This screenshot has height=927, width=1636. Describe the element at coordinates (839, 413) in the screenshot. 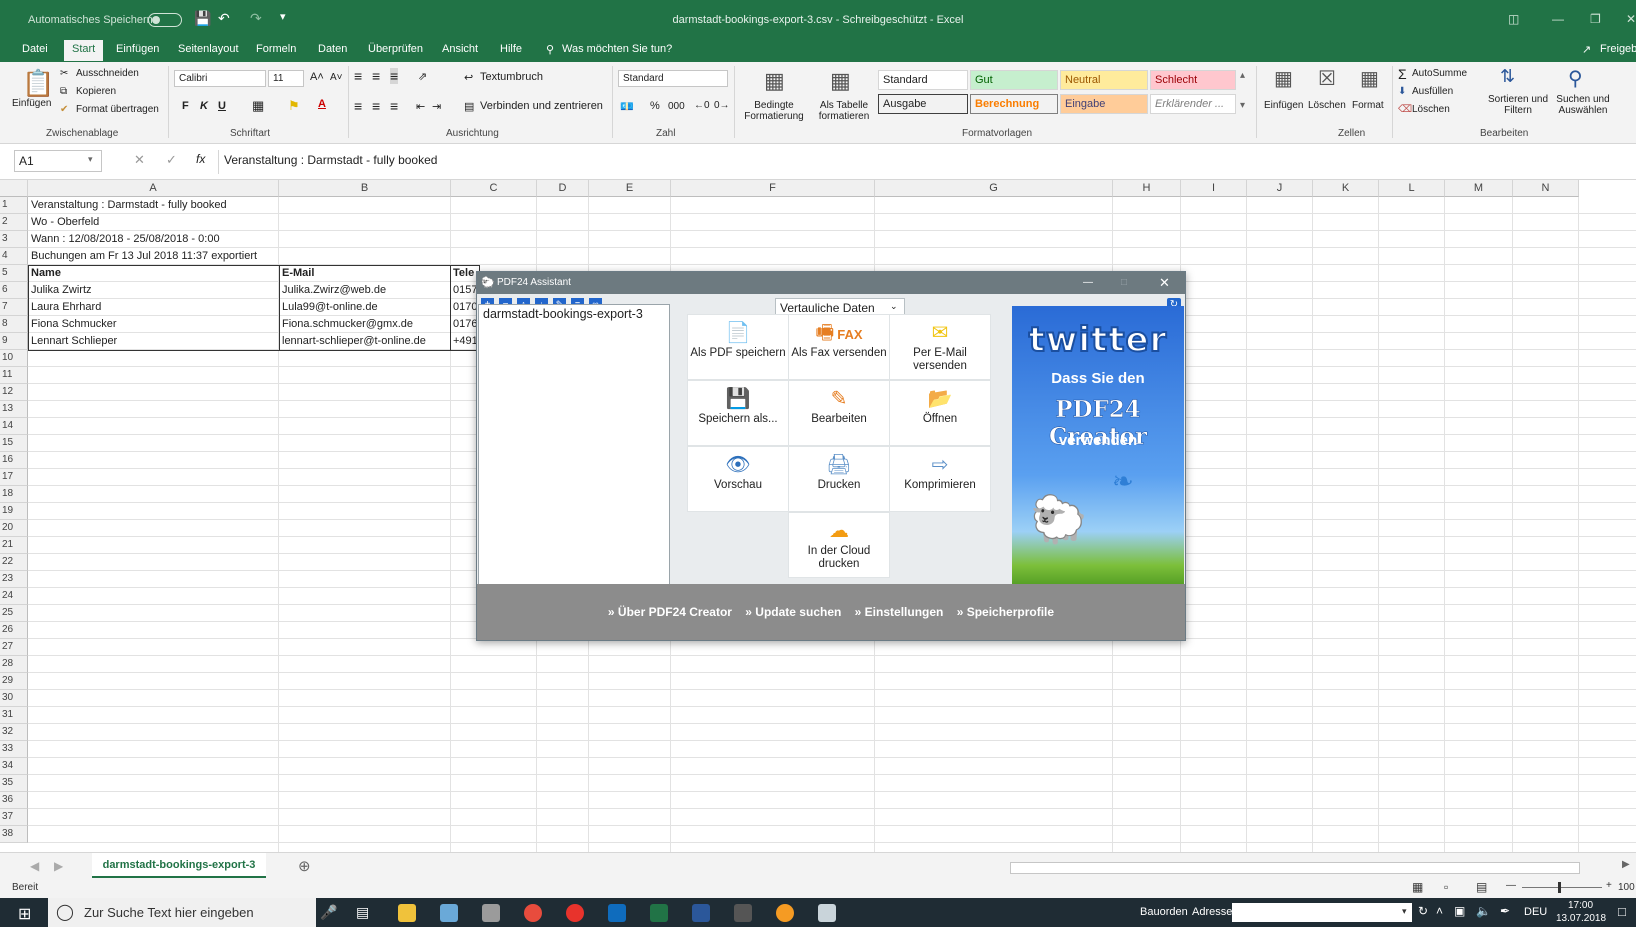

I see `tile-pencil: ✎ Bearbeiten` at that location.